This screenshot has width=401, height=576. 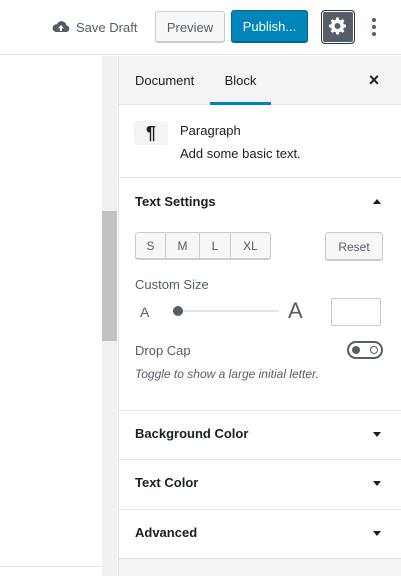 I want to click on gear-icon, so click(x=338, y=27).